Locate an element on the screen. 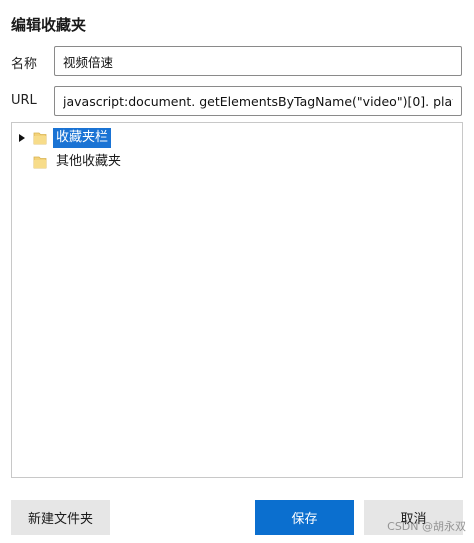  cancel-button: 取消 is located at coordinates (413, 517).